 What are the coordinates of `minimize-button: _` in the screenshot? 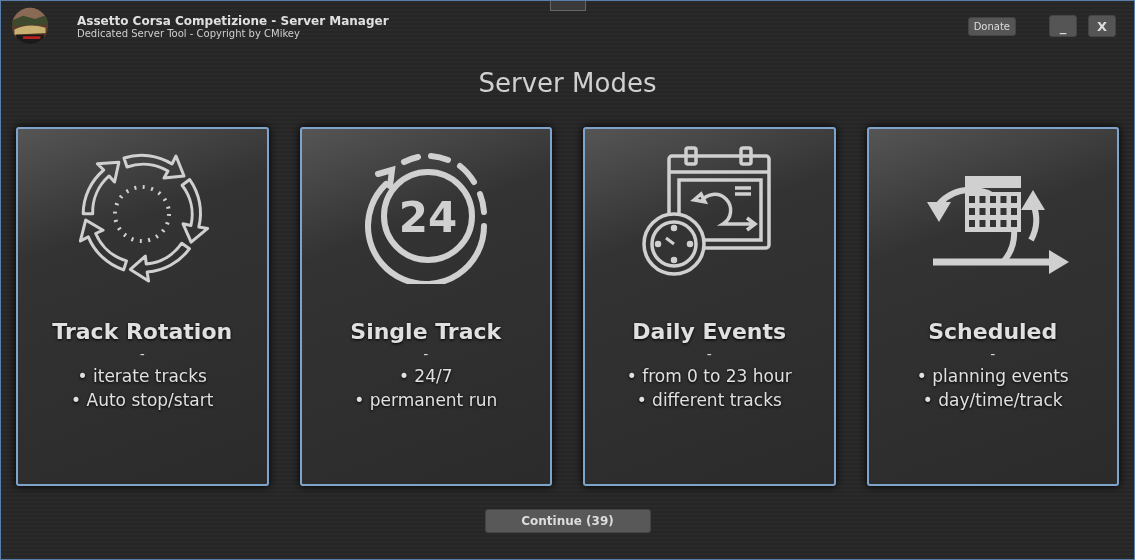 It's located at (1063, 26).